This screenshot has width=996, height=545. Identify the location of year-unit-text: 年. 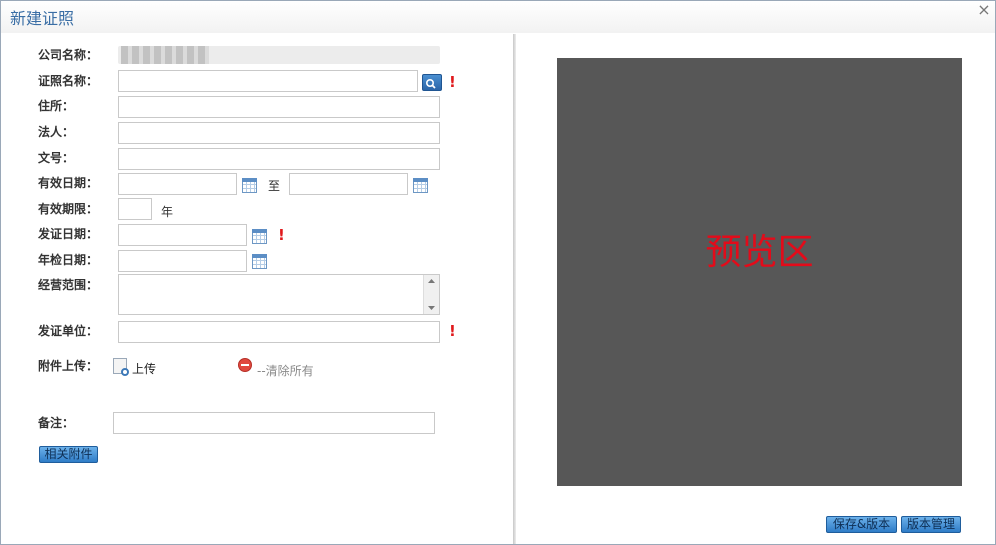
(167, 212).